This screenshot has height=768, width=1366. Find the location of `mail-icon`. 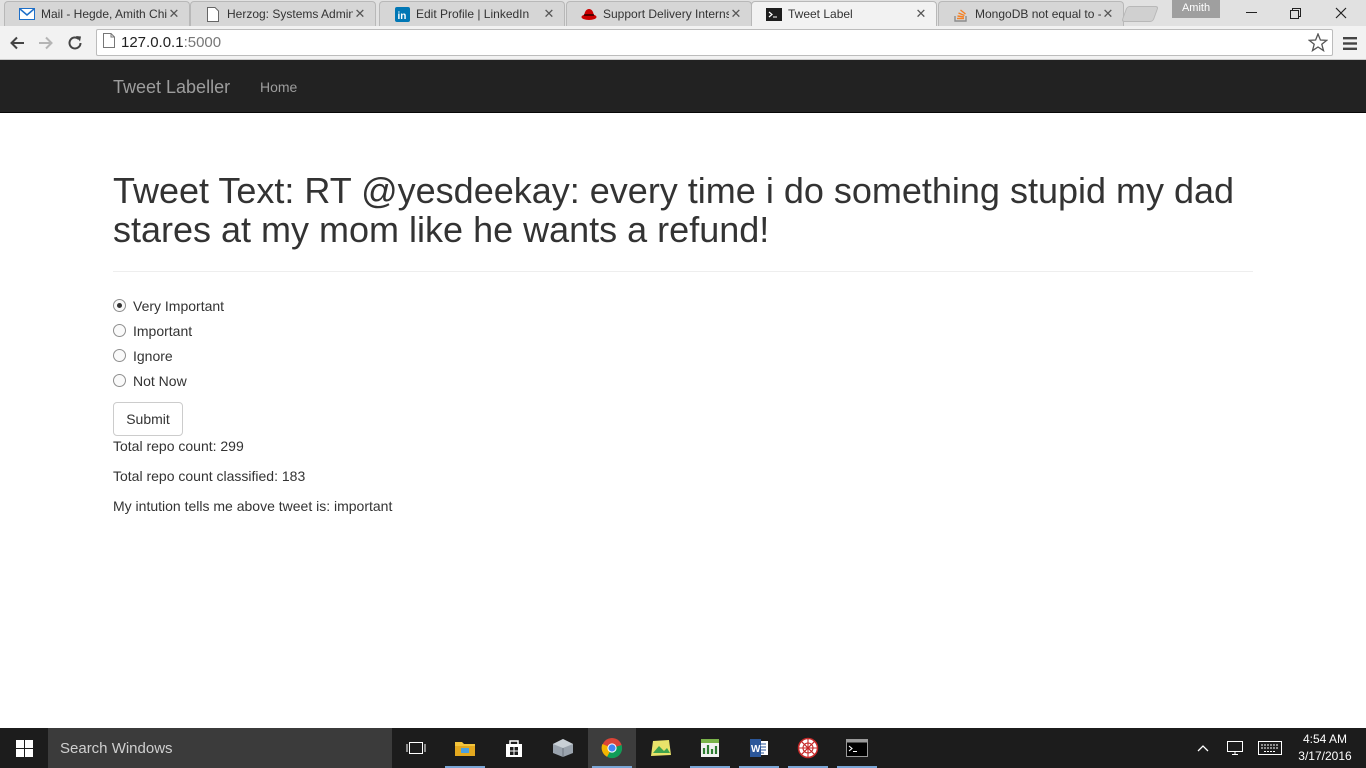

mail-icon is located at coordinates (27, 14).